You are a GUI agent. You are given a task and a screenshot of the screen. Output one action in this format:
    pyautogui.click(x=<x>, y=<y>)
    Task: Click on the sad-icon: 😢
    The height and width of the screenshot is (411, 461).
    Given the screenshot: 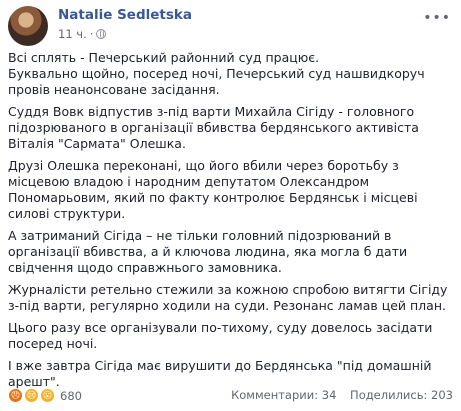 What is the action you would take?
    pyautogui.click(x=31, y=395)
    